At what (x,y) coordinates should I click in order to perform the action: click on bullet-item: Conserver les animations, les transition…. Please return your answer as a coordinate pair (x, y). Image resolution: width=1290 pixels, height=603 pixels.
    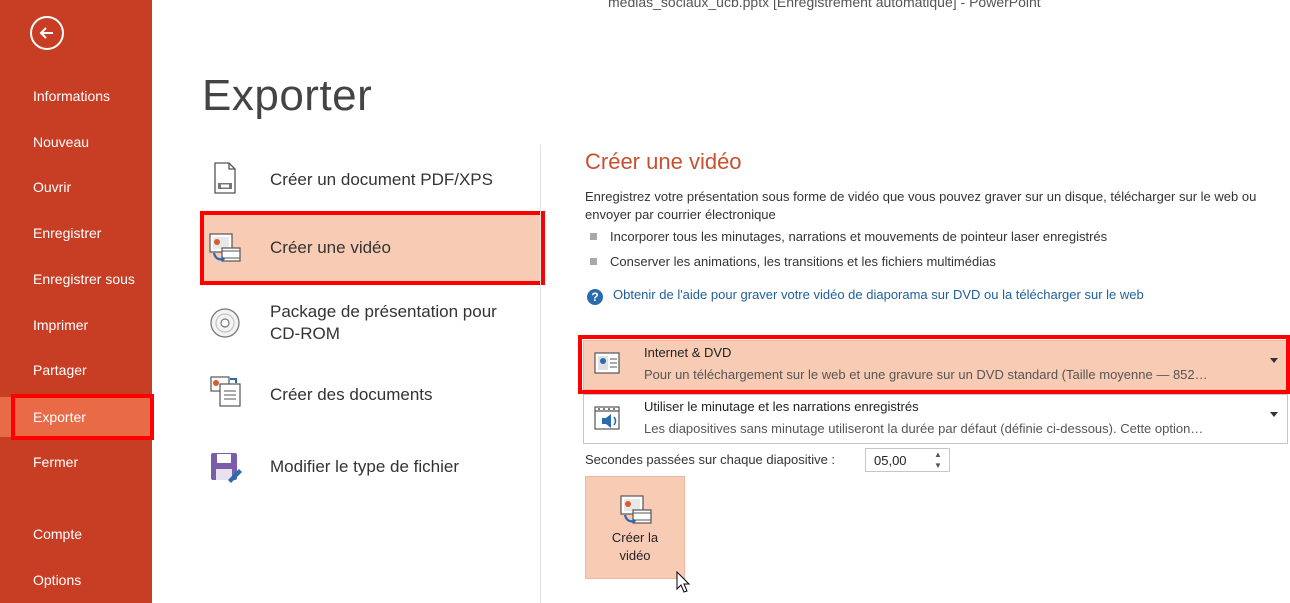
    Looking at the image, I should click on (793, 261).